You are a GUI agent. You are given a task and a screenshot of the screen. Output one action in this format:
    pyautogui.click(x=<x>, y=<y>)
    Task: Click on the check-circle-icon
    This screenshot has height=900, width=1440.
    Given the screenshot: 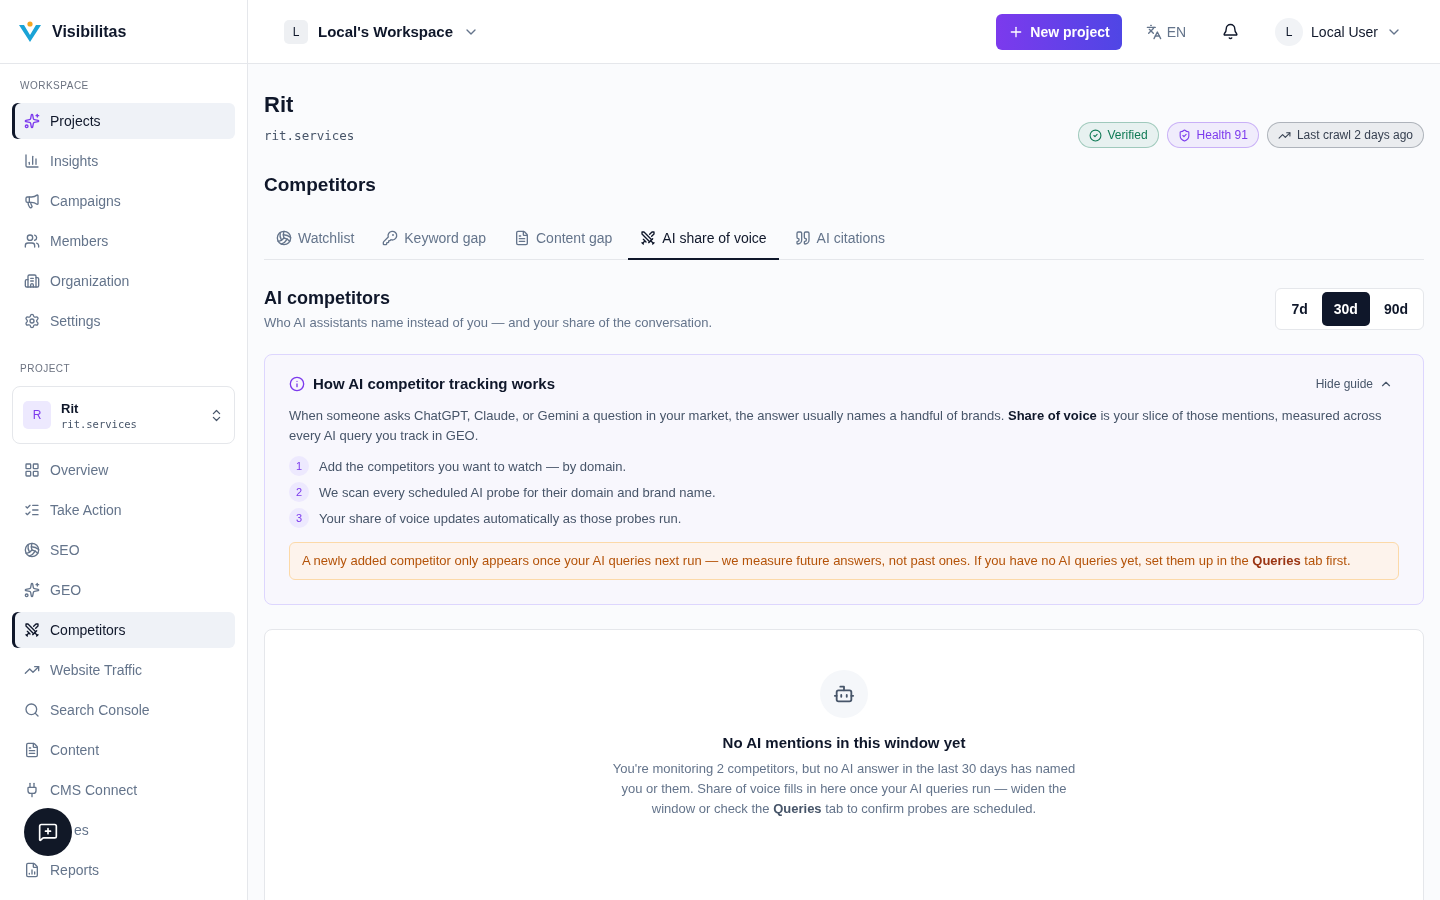 What is the action you would take?
    pyautogui.click(x=1095, y=135)
    